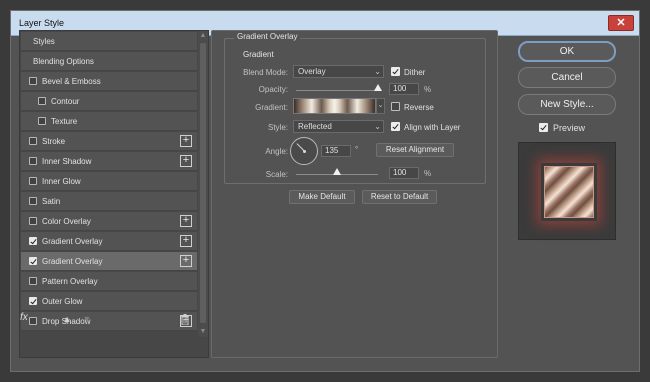 This screenshot has height=382, width=650. What do you see at coordinates (415, 72) in the screenshot?
I see `dither-label: Dither` at bounding box center [415, 72].